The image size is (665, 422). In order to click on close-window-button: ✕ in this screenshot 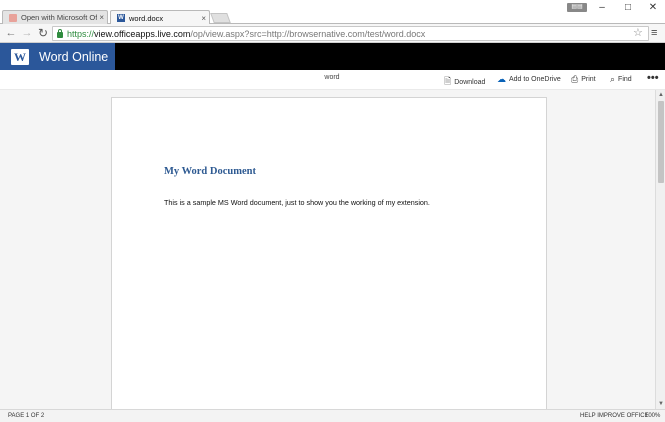, I will do `click(652, 8)`.